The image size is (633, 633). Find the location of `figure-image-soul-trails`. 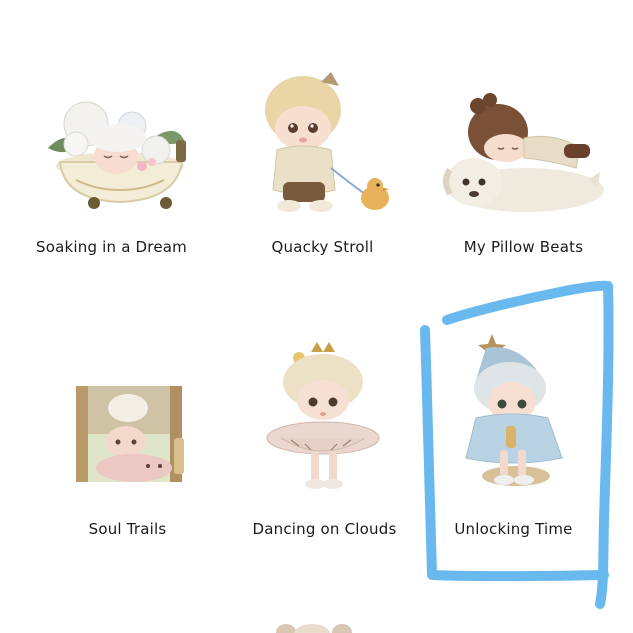

figure-image-soul-trails is located at coordinates (127, 432).